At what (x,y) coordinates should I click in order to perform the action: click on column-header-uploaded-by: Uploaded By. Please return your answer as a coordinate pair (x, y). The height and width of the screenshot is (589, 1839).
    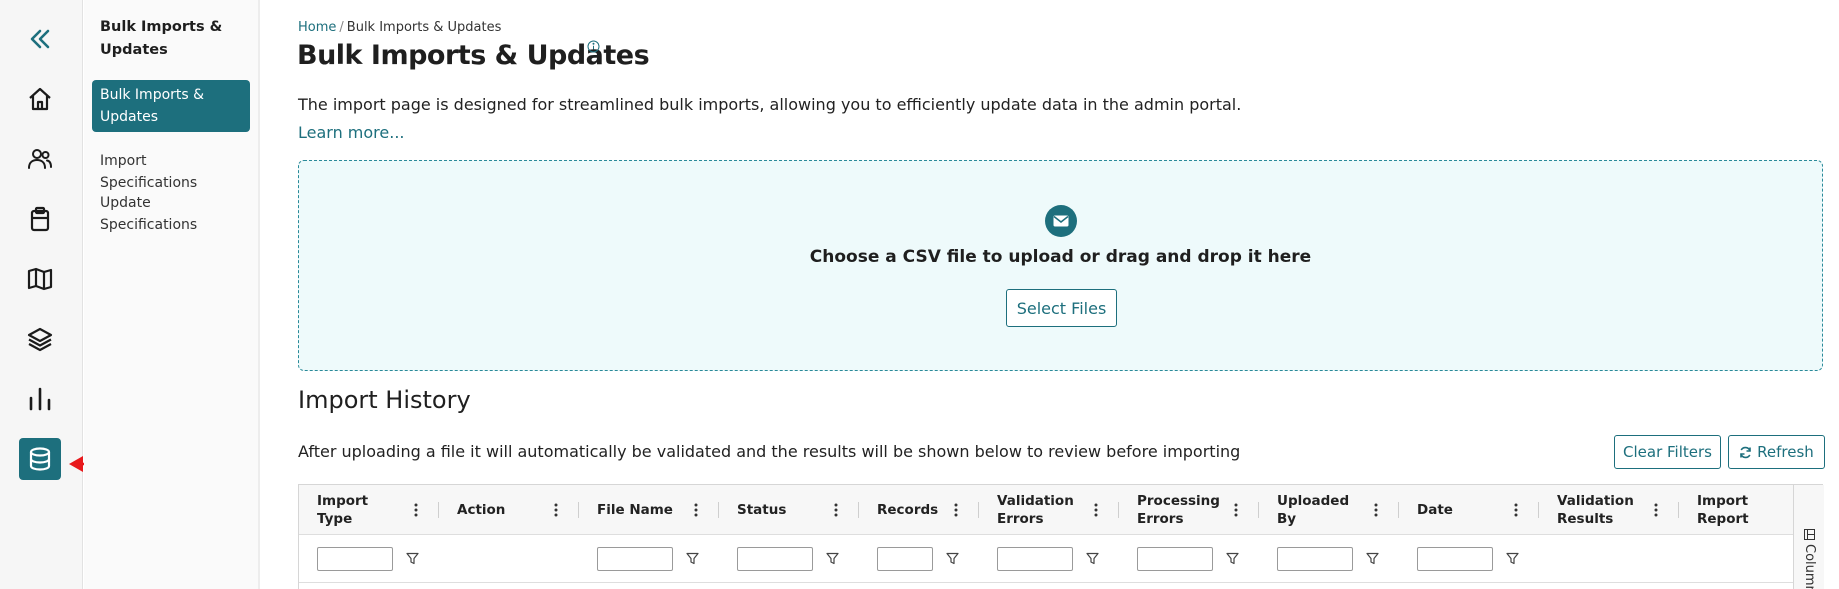
    Looking at the image, I should click on (1322, 510).